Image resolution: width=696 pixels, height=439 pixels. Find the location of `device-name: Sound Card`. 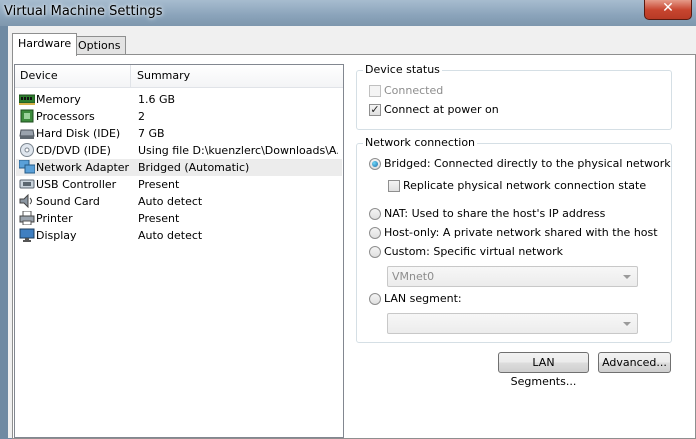

device-name: Sound Card is located at coordinates (68, 201).